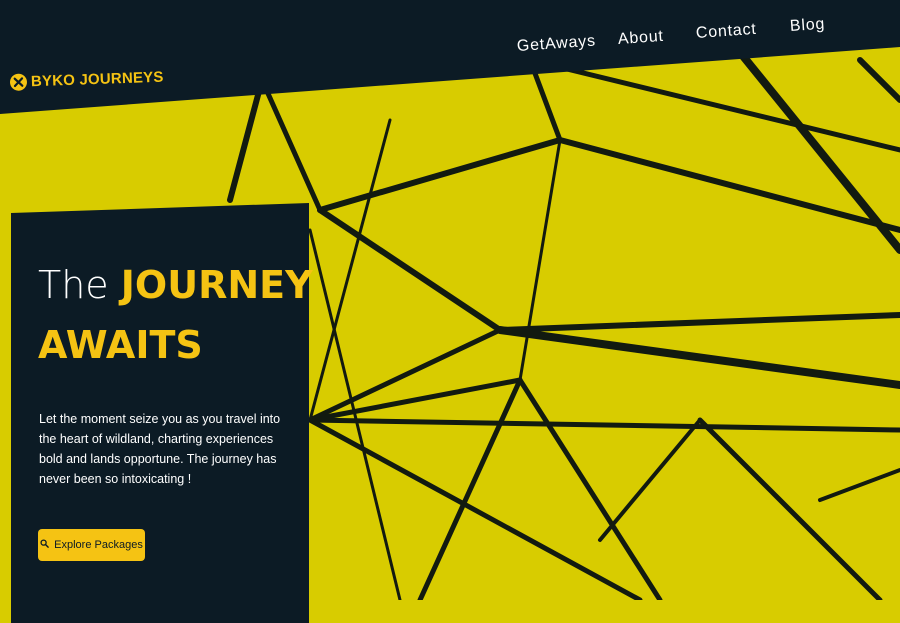 The width and height of the screenshot is (900, 623). I want to click on explore-packages-label: Explore Packages, so click(98, 545).